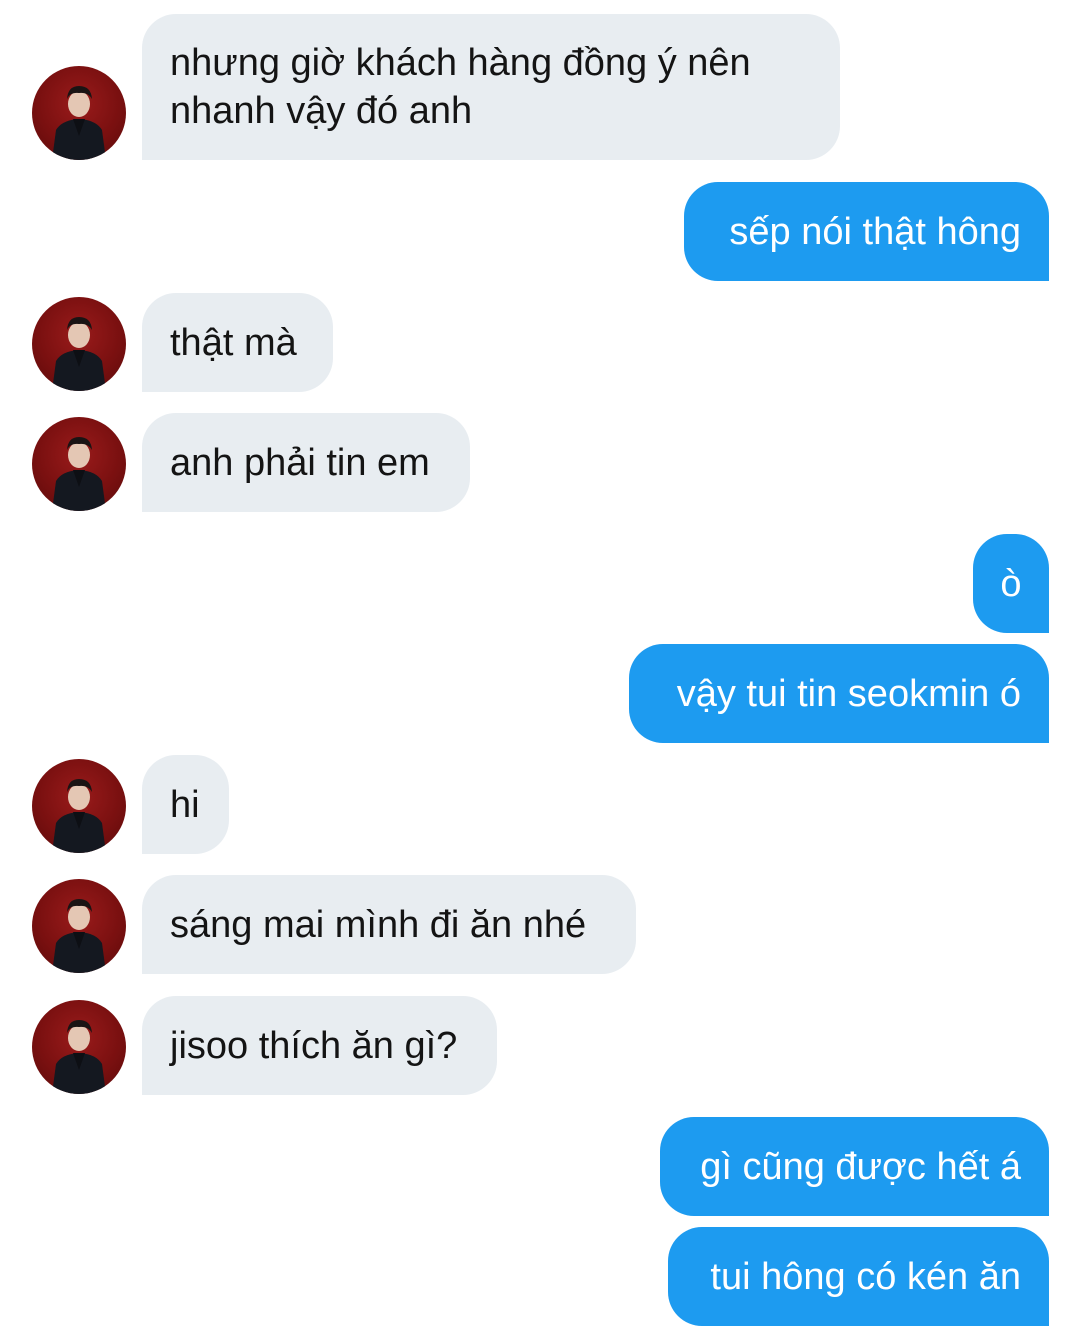  I want to click on message-text: sếp nói thật hông, so click(875, 231).